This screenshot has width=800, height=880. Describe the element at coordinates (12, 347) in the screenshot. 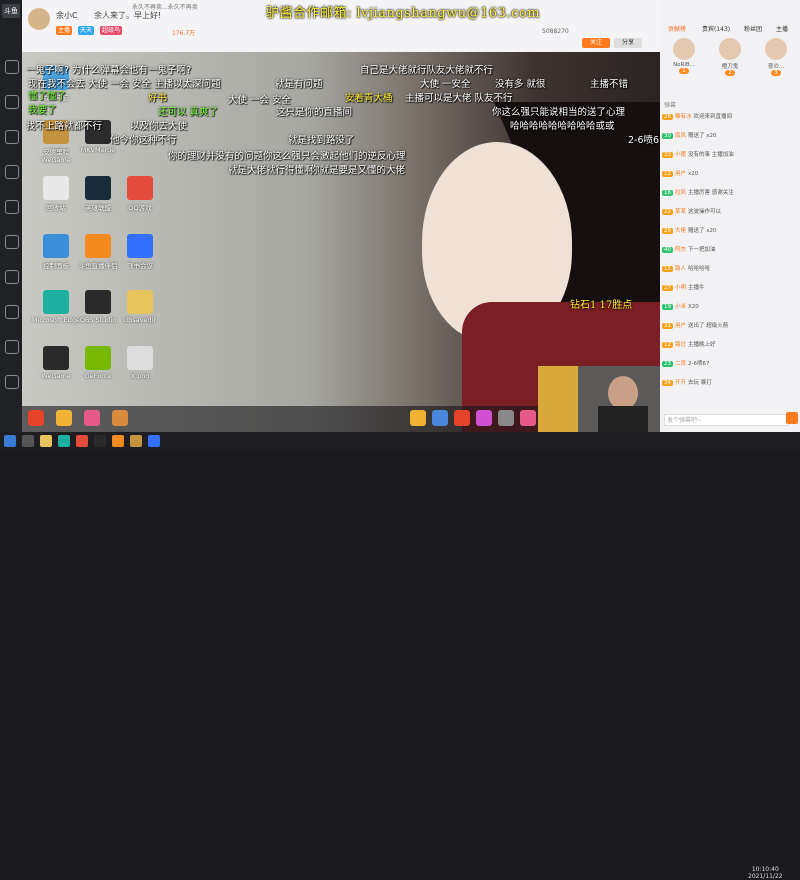

I see `gear-icon` at that location.